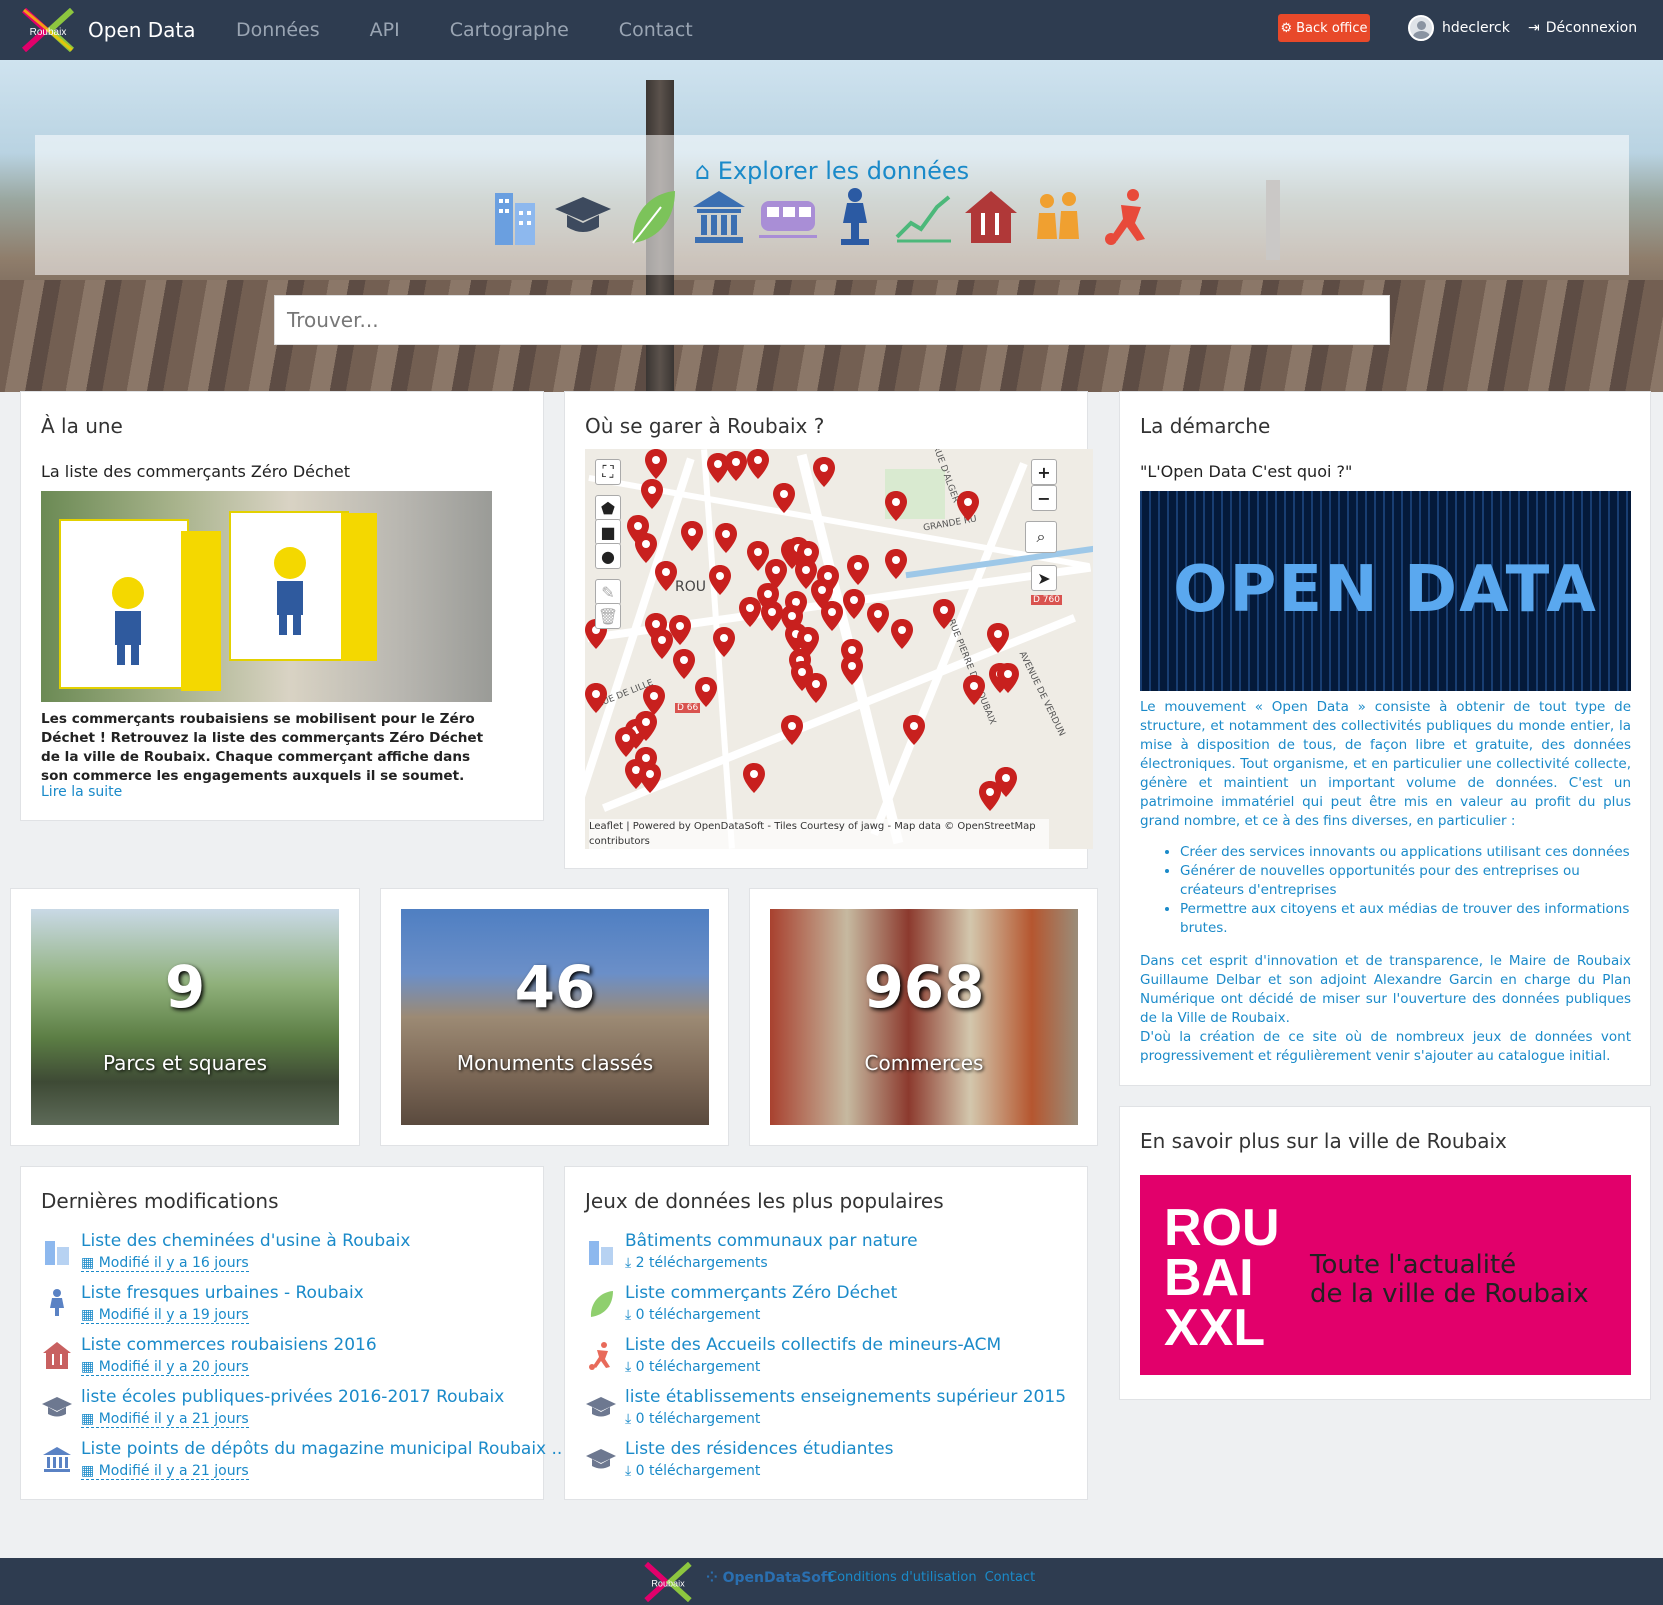 Image resolution: width=1663 pixels, height=1605 pixels. Describe the element at coordinates (1044, 578) in the screenshot. I see `locate-icon: ➤` at that location.